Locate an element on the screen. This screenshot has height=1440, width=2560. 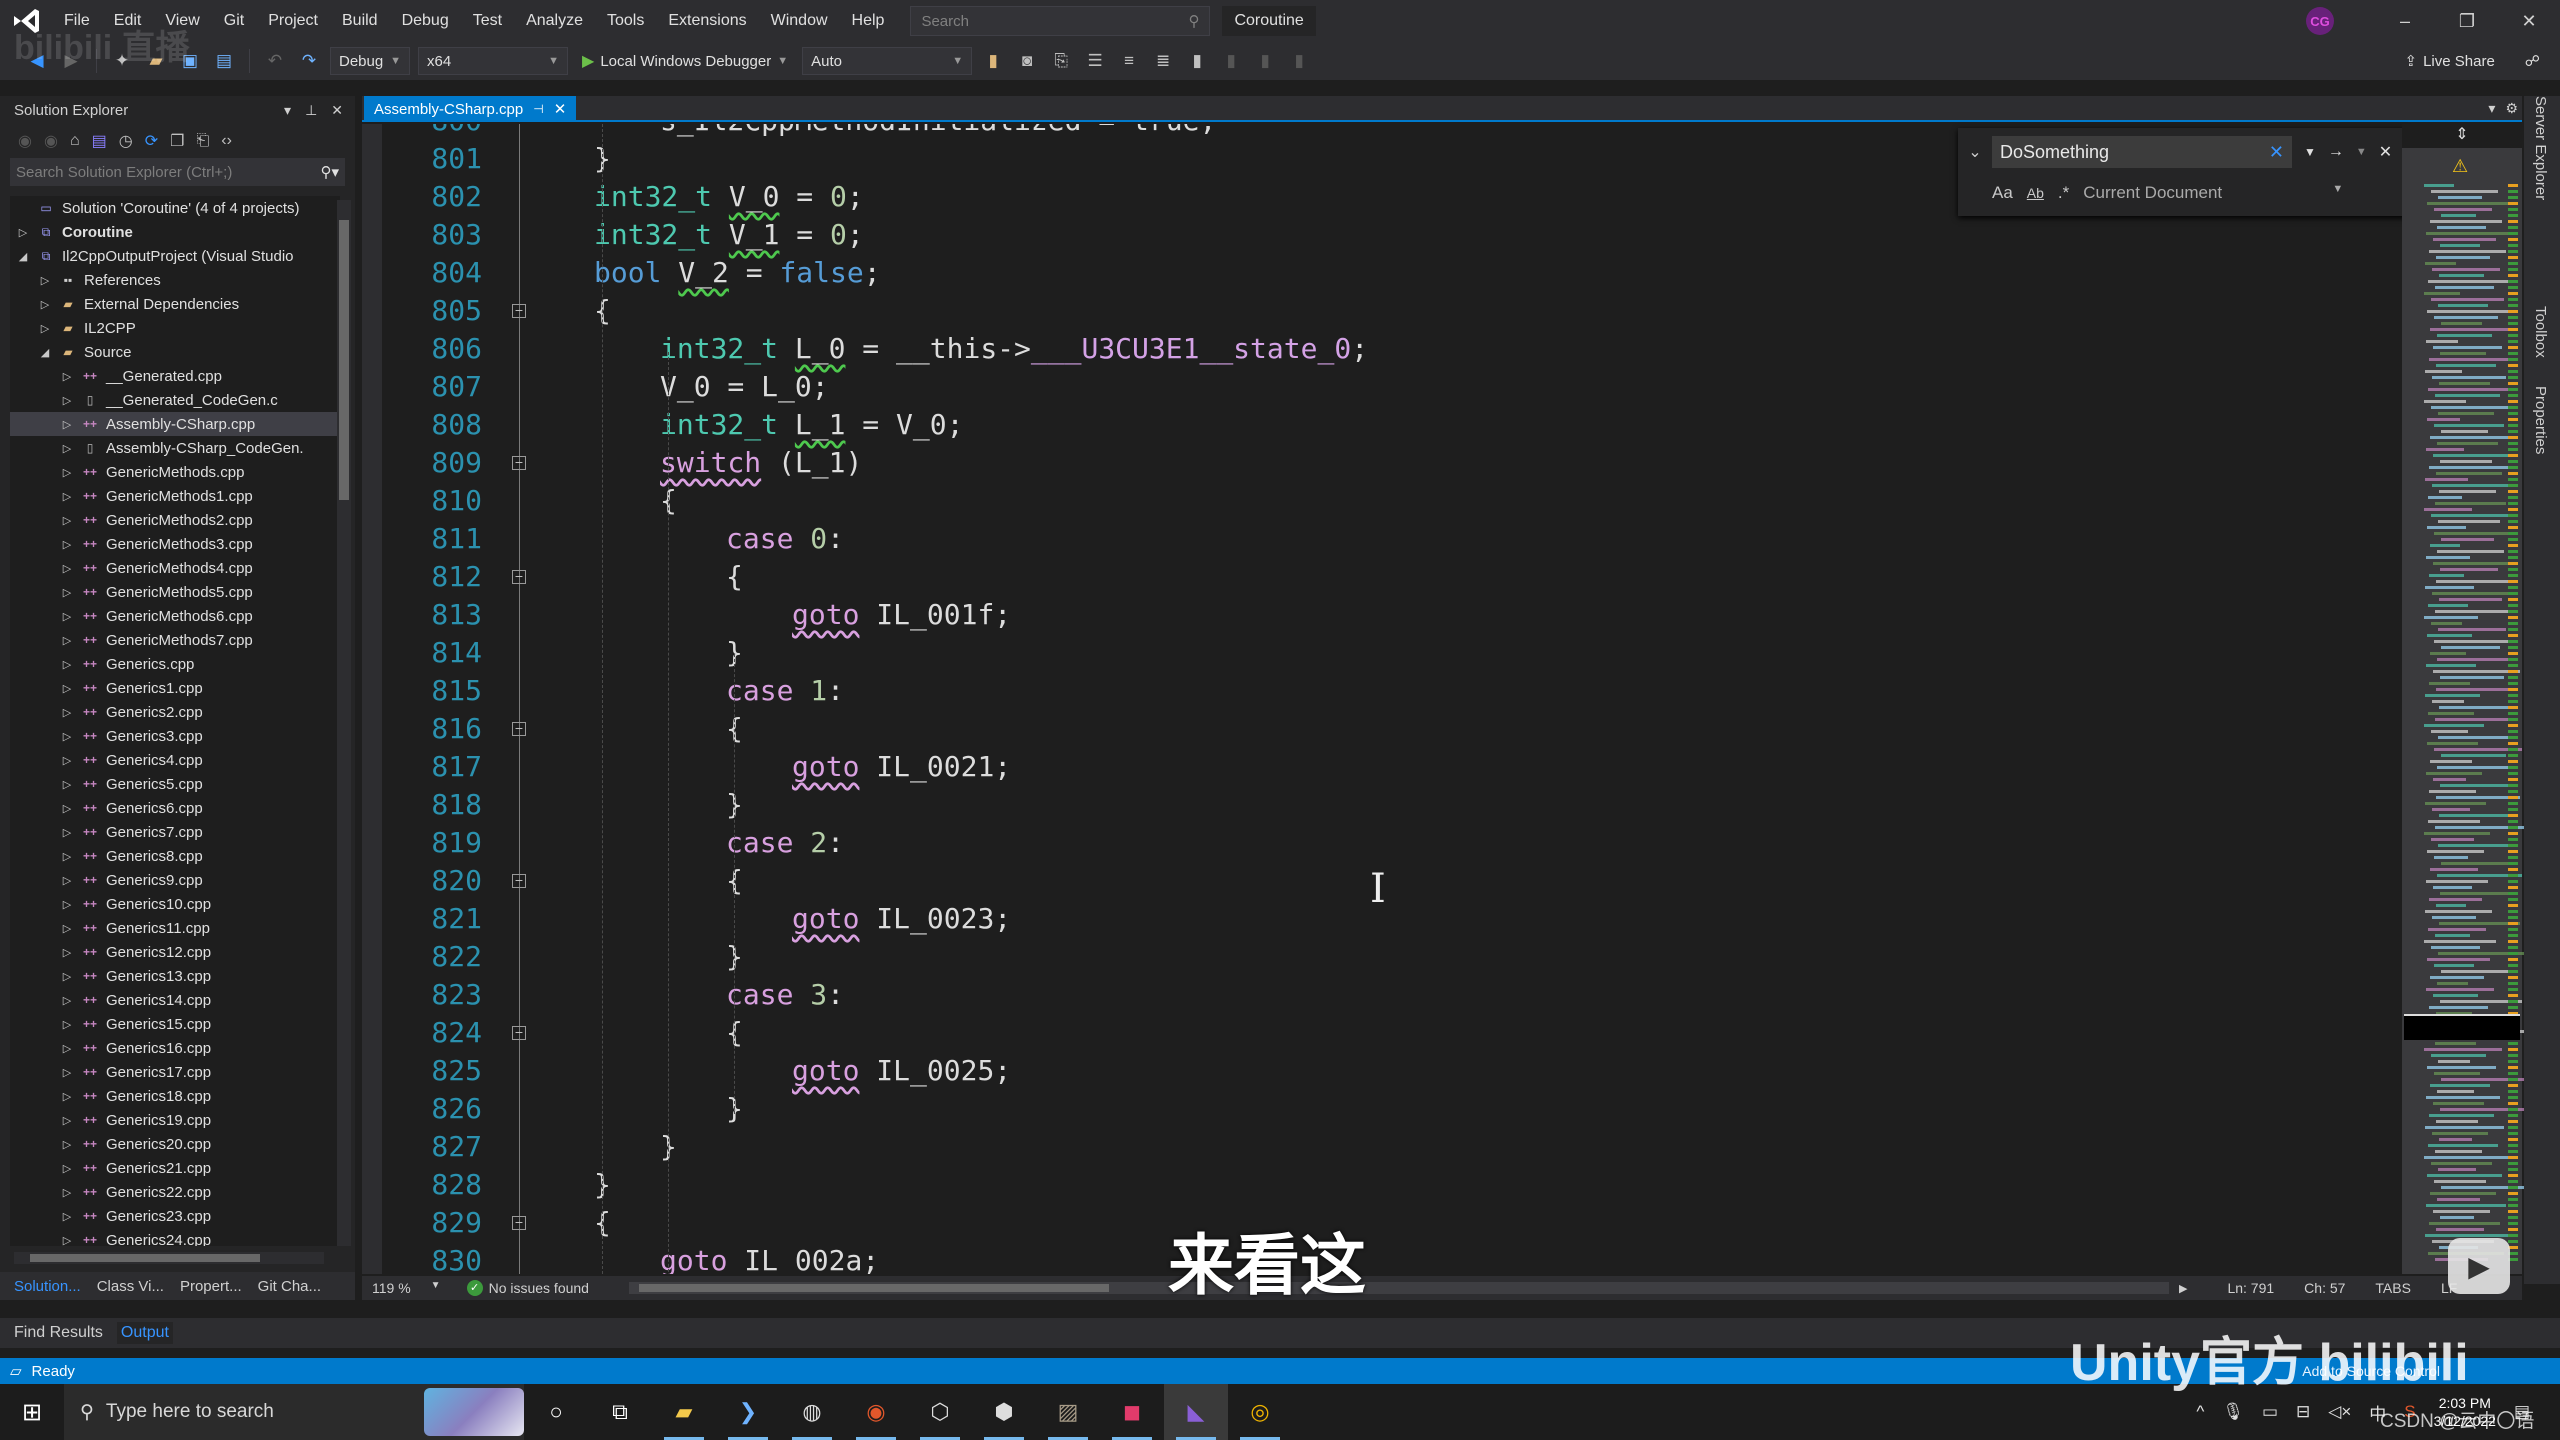
issues-indicator: ✓ No issues found is located at coordinates (527, 1288).